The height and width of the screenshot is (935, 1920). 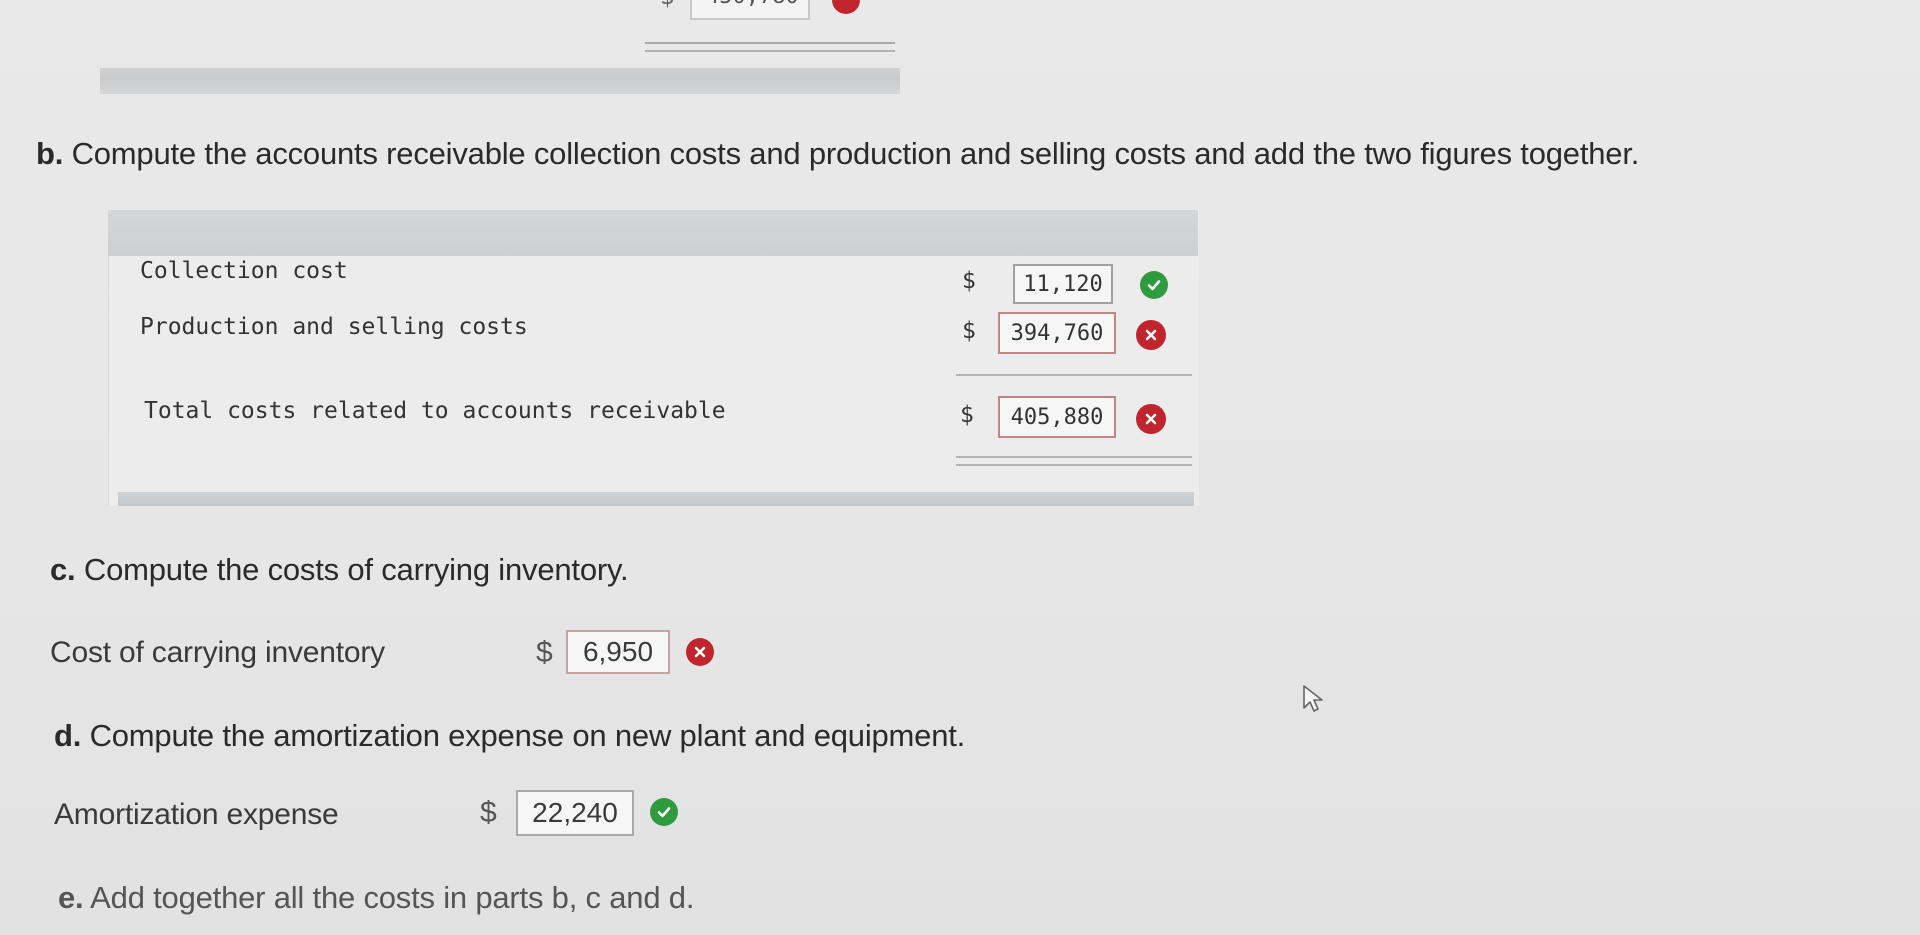 I want to click on question-e-letter: e., so click(x=71, y=897).